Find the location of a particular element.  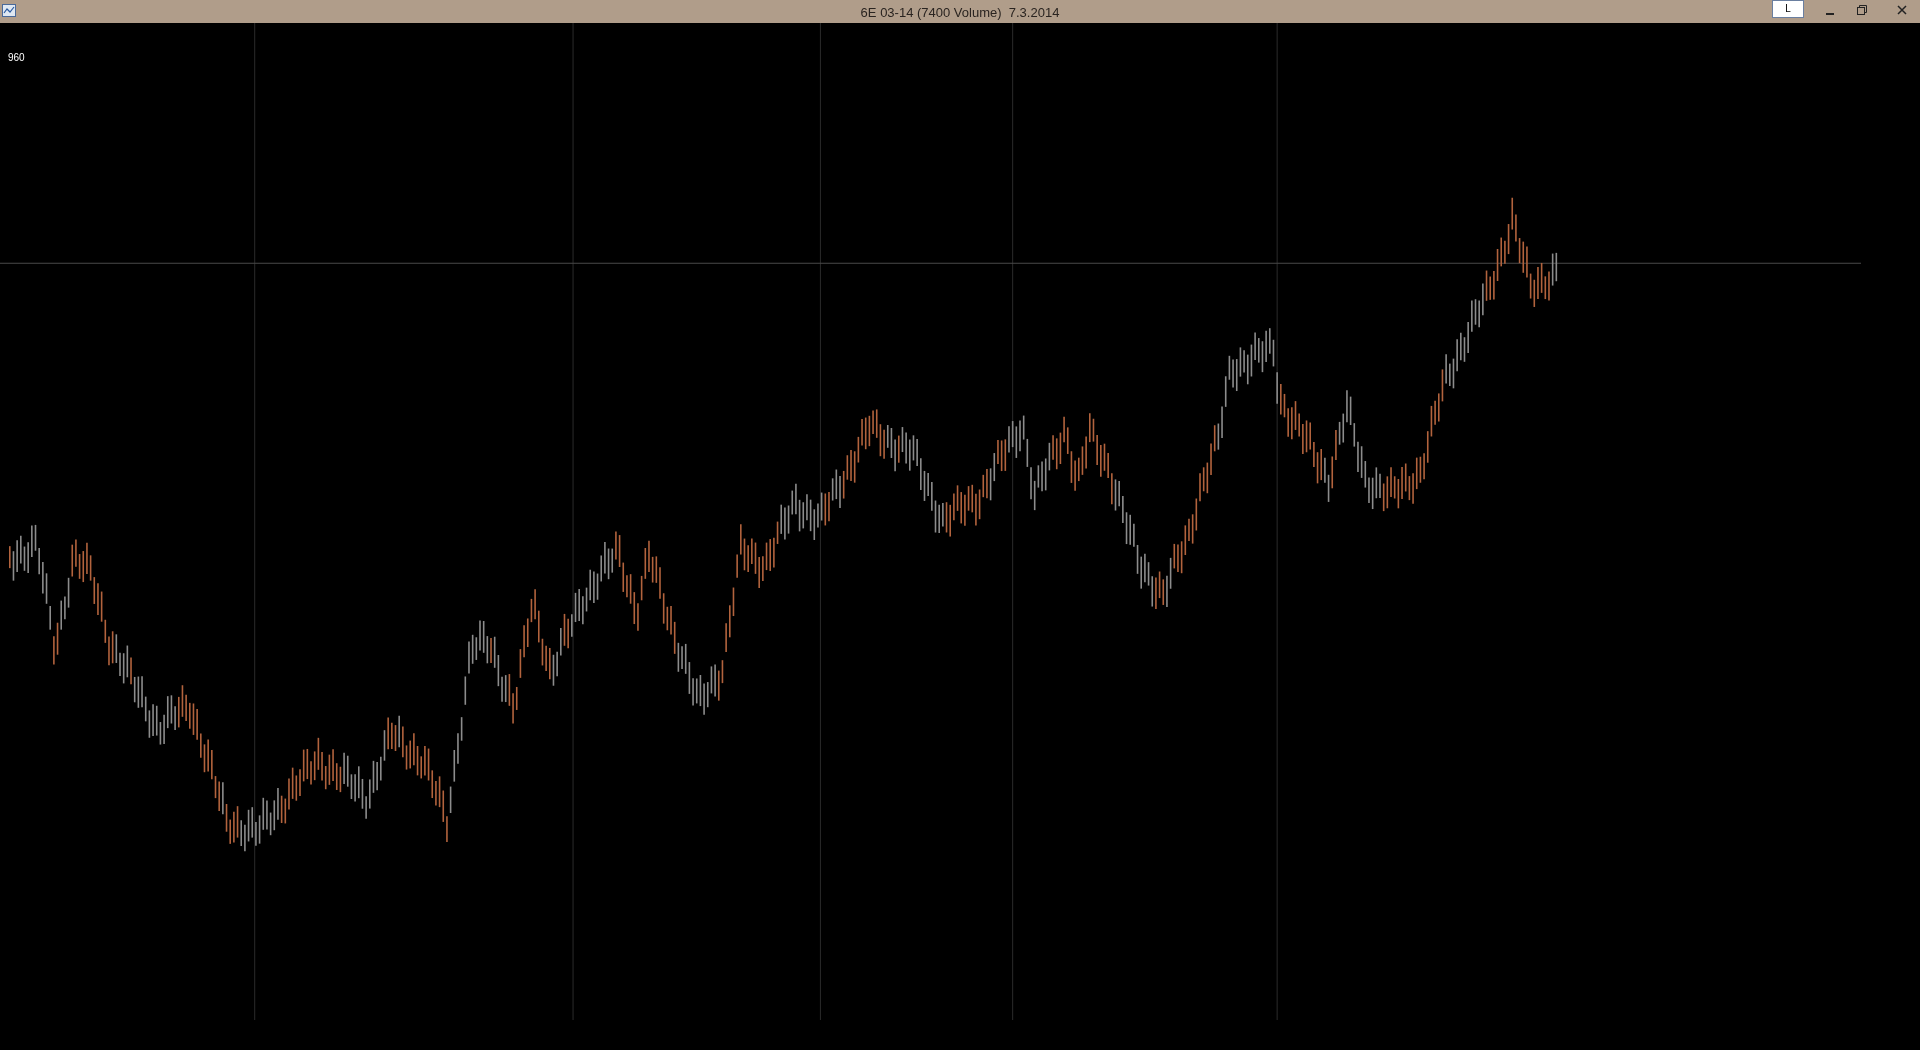

window-title: 6E 03-14 (7400 Volume) 7.3.2014 is located at coordinates (960, 13).